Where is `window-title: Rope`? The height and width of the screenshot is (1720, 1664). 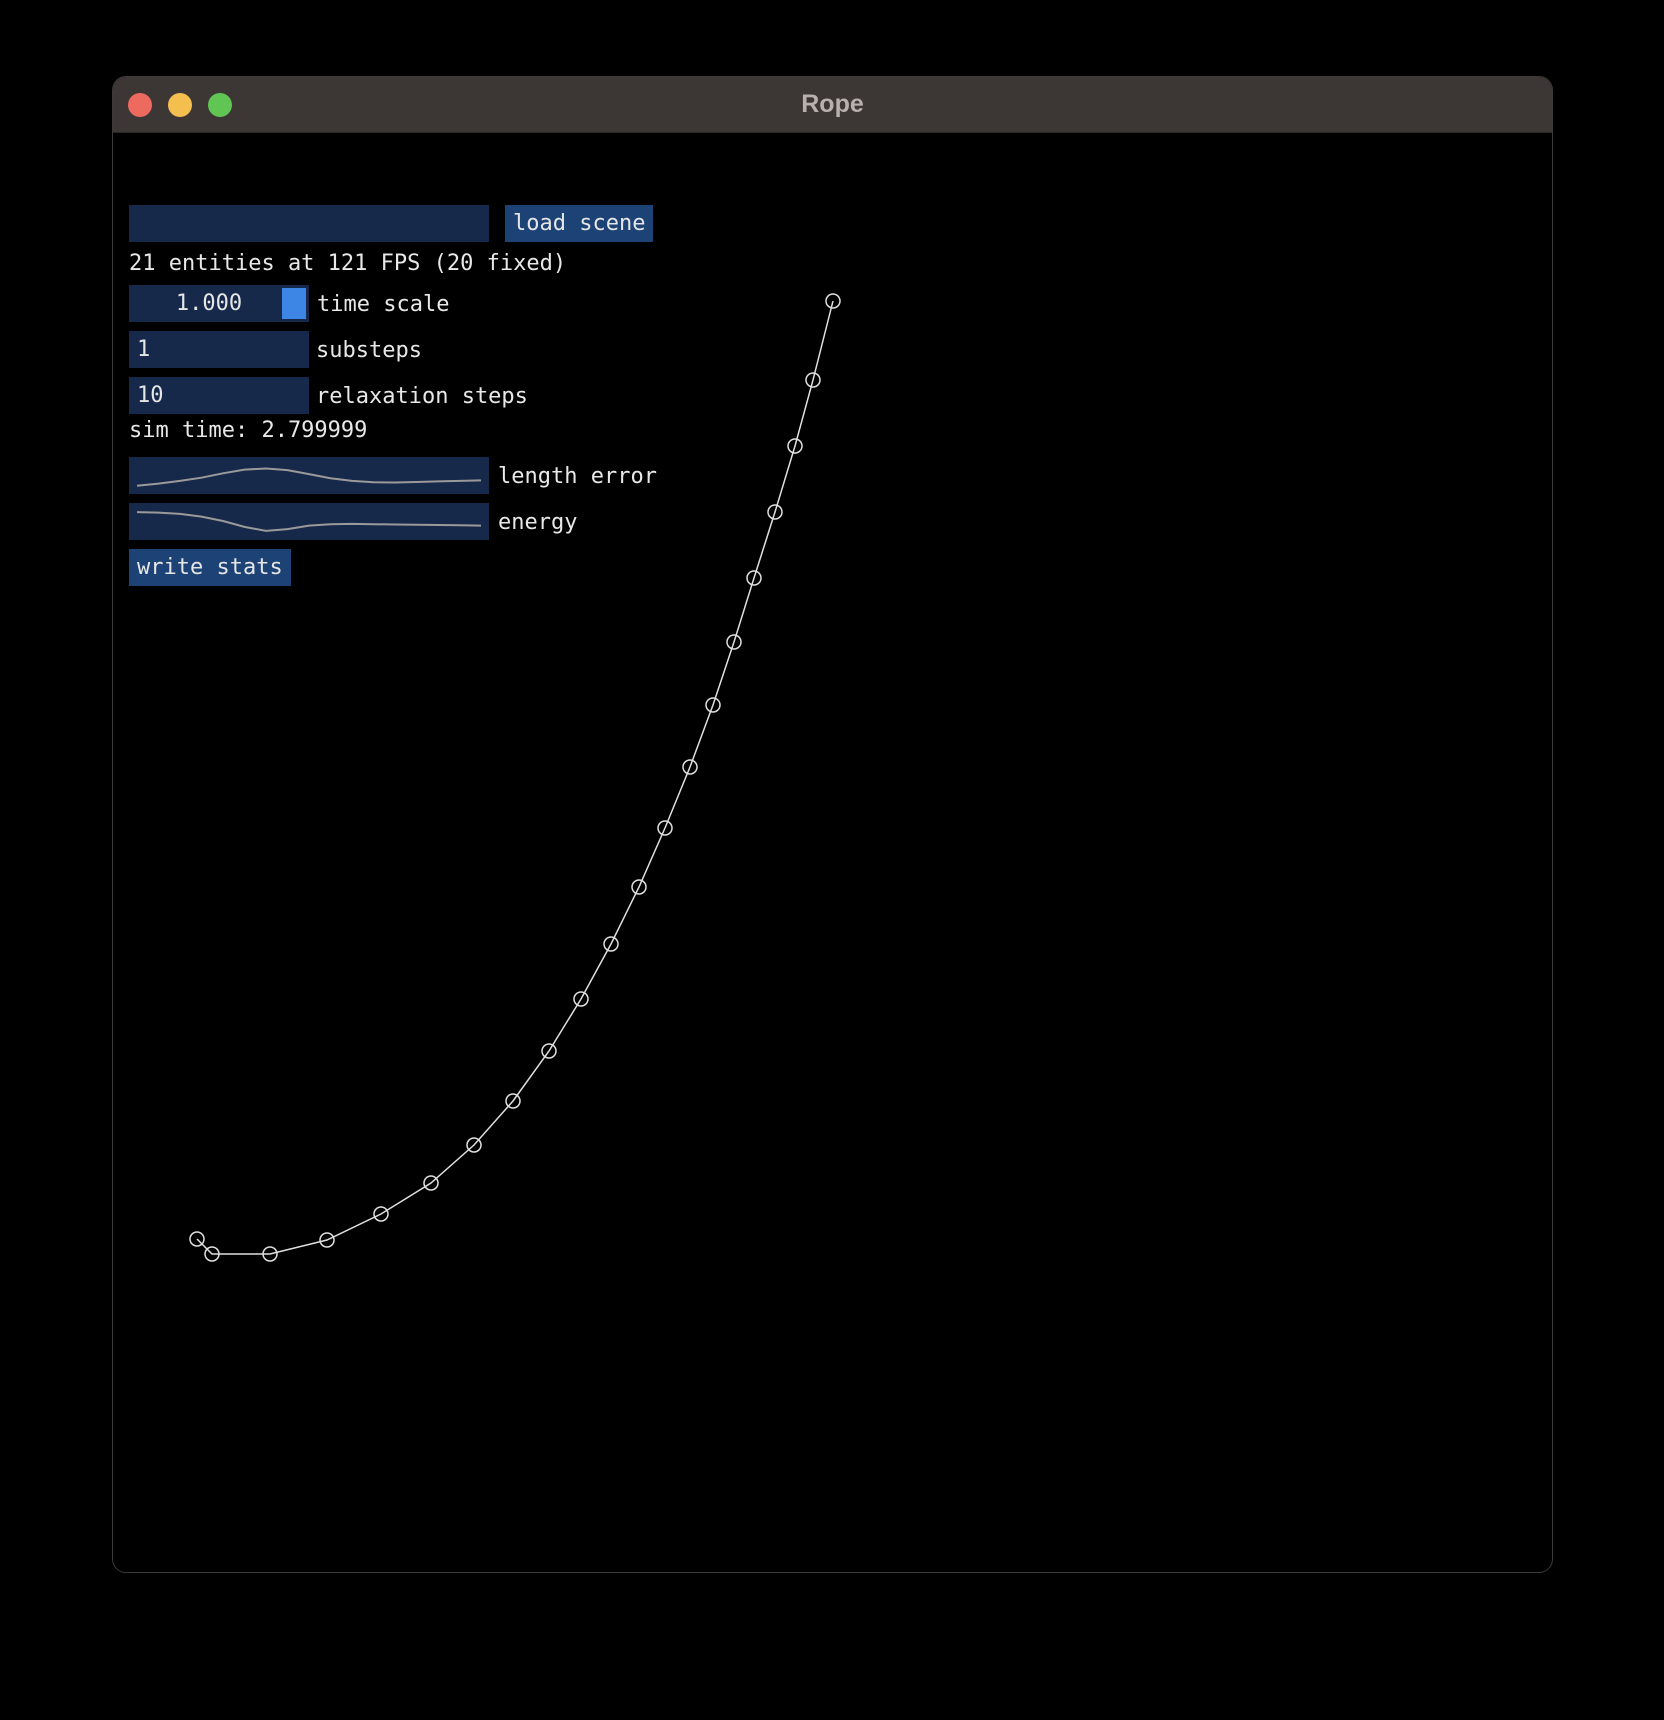 window-title: Rope is located at coordinates (832, 104).